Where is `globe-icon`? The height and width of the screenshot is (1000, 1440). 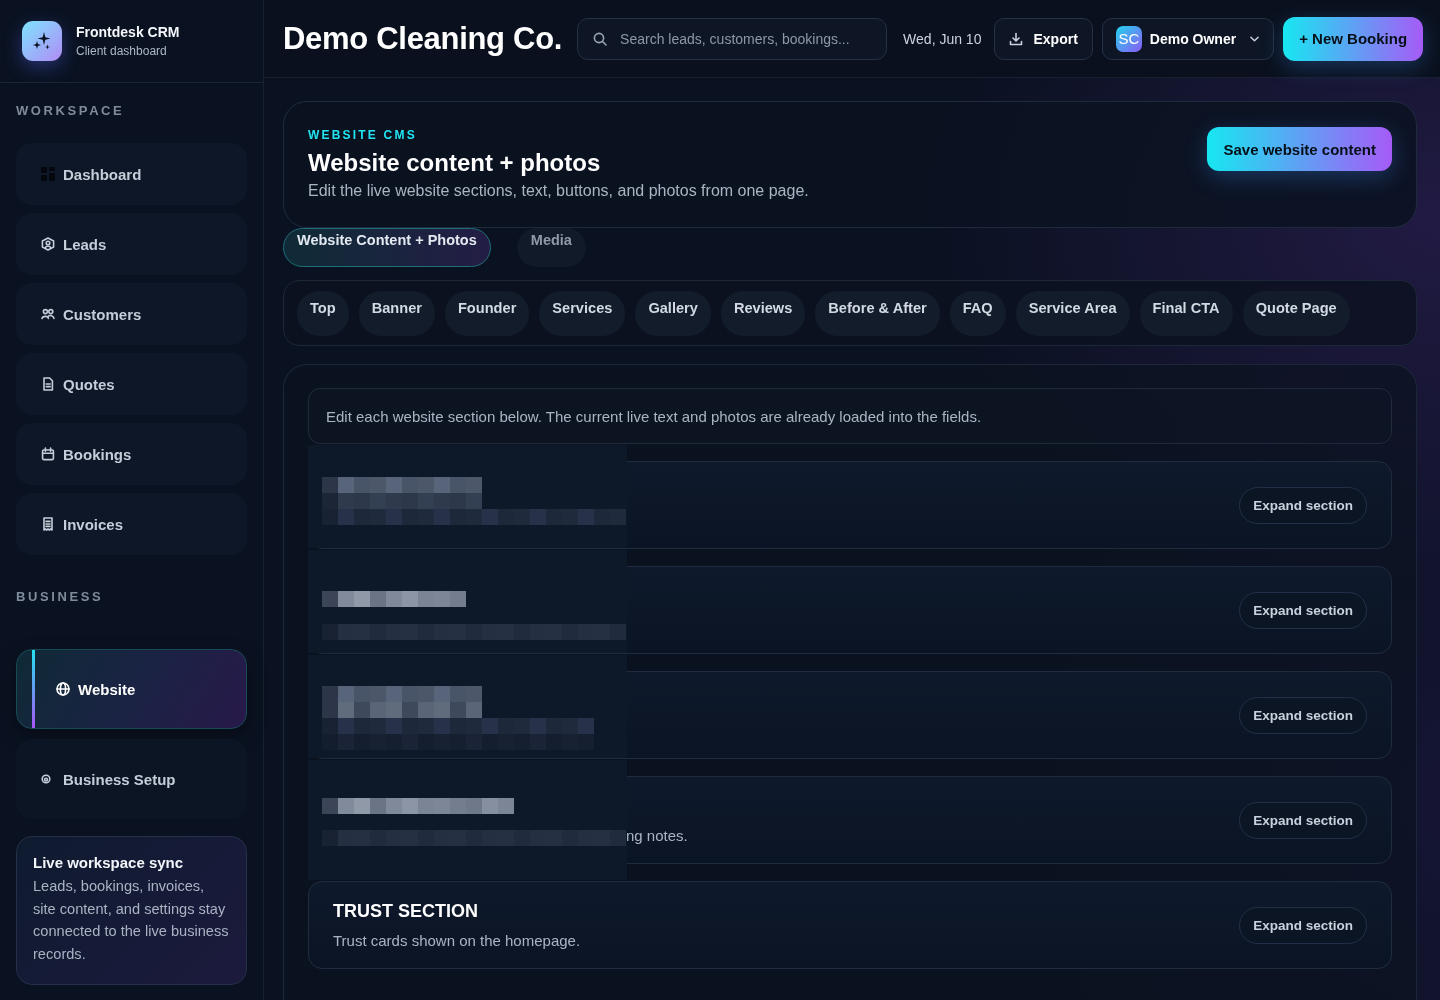 globe-icon is located at coordinates (63, 689).